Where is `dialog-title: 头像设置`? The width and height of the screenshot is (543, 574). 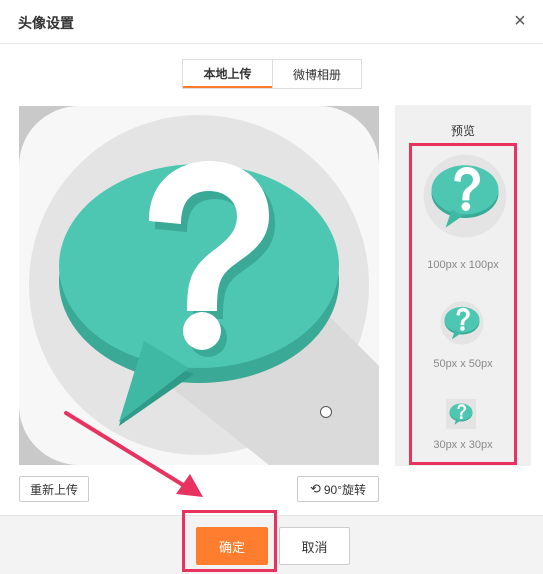
dialog-title: 头像设置 is located at coordinates (46, 23).